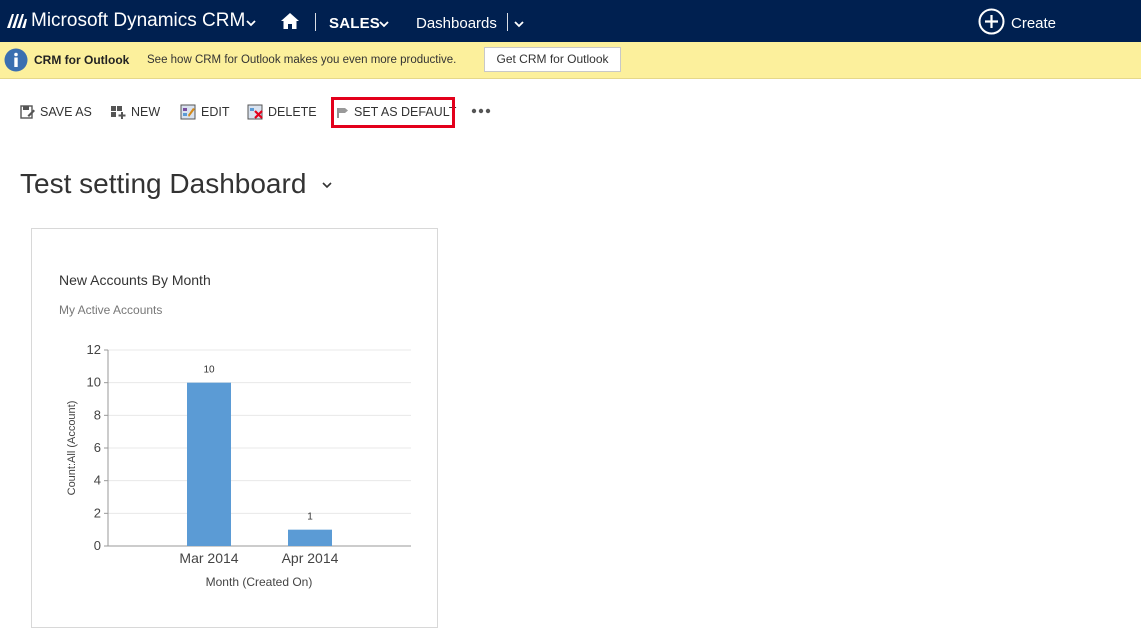 This screenshot has width=1141, height=628. What do you see at coordinates (94, 349) in the screenshot?
I see `y-tick-label: 12` at bounding box center [94, 349].